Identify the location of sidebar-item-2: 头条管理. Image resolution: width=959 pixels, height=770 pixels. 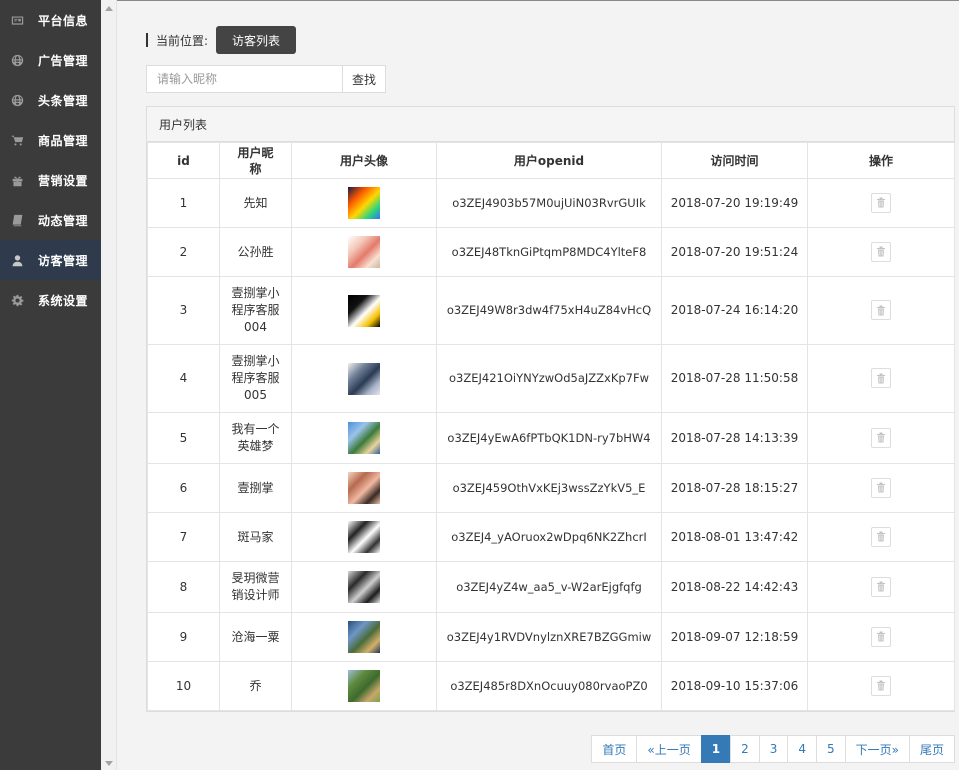
(50, 100).